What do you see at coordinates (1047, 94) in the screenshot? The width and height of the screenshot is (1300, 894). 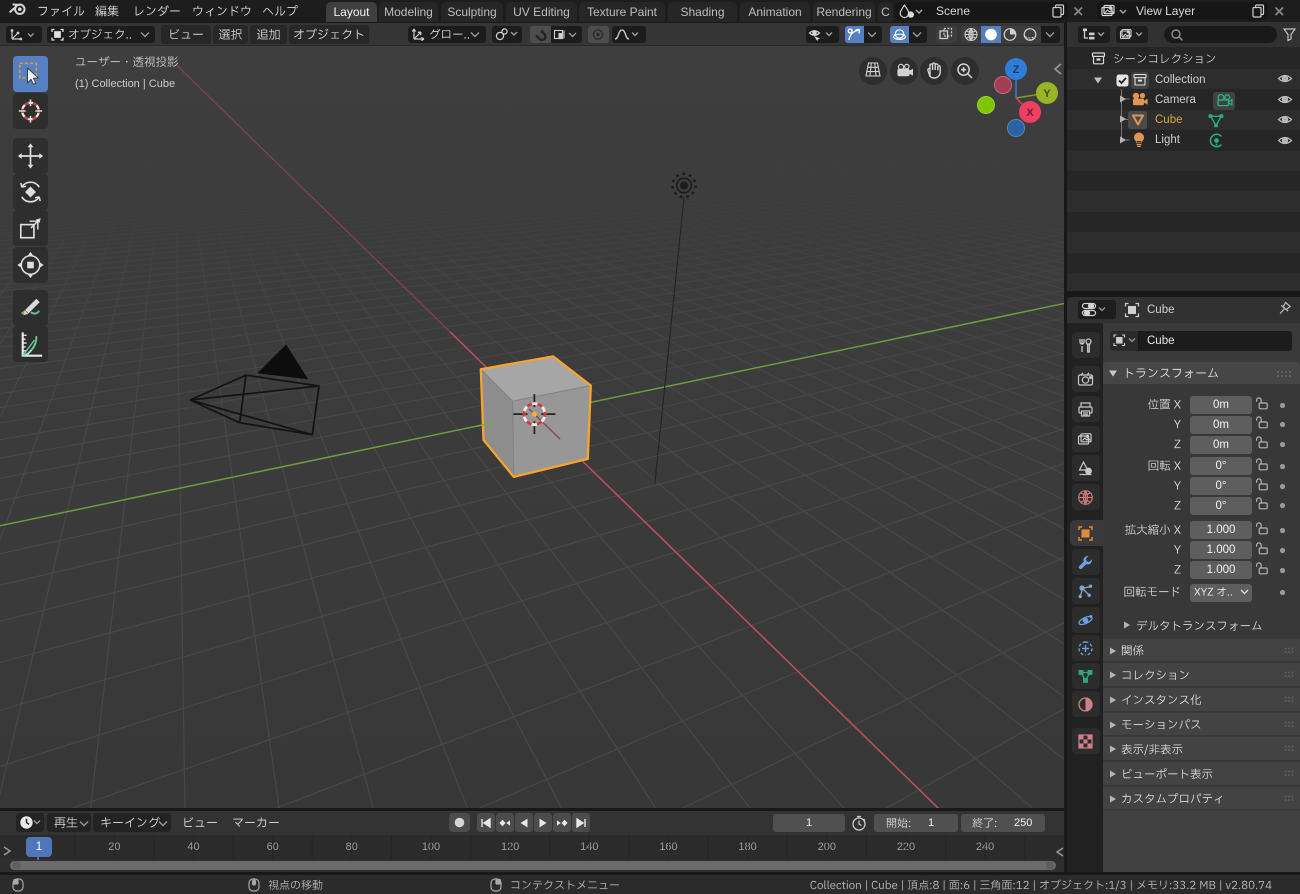 I see `svg-text: Y` at bounding box center [1047, 94].